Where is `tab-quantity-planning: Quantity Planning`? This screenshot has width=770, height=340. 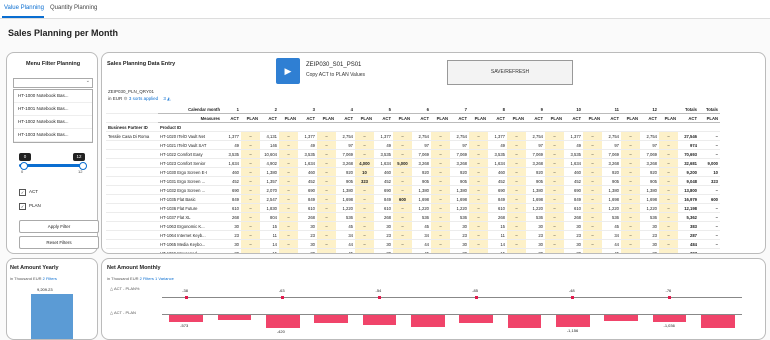 tab-quantity-planning: Quantity Planning is located at coordinates (73, 8).